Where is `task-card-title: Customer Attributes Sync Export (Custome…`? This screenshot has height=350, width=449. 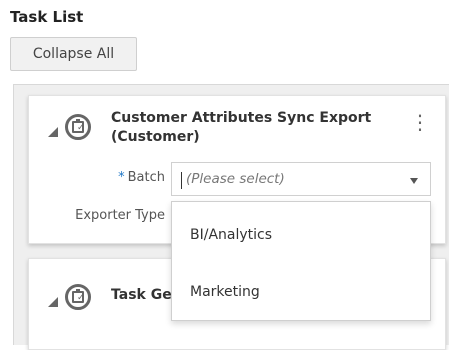
task-card-title: Customer Attributes Sync Export (Custome… is located at coordinates (241, 127).